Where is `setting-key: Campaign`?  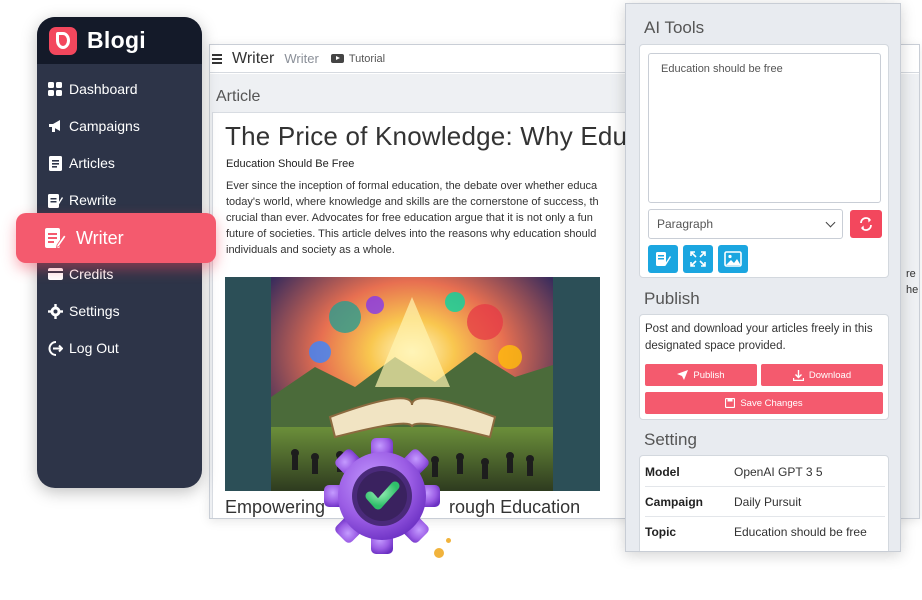 setting-key: Campaign is located at coordinates (674, 502).